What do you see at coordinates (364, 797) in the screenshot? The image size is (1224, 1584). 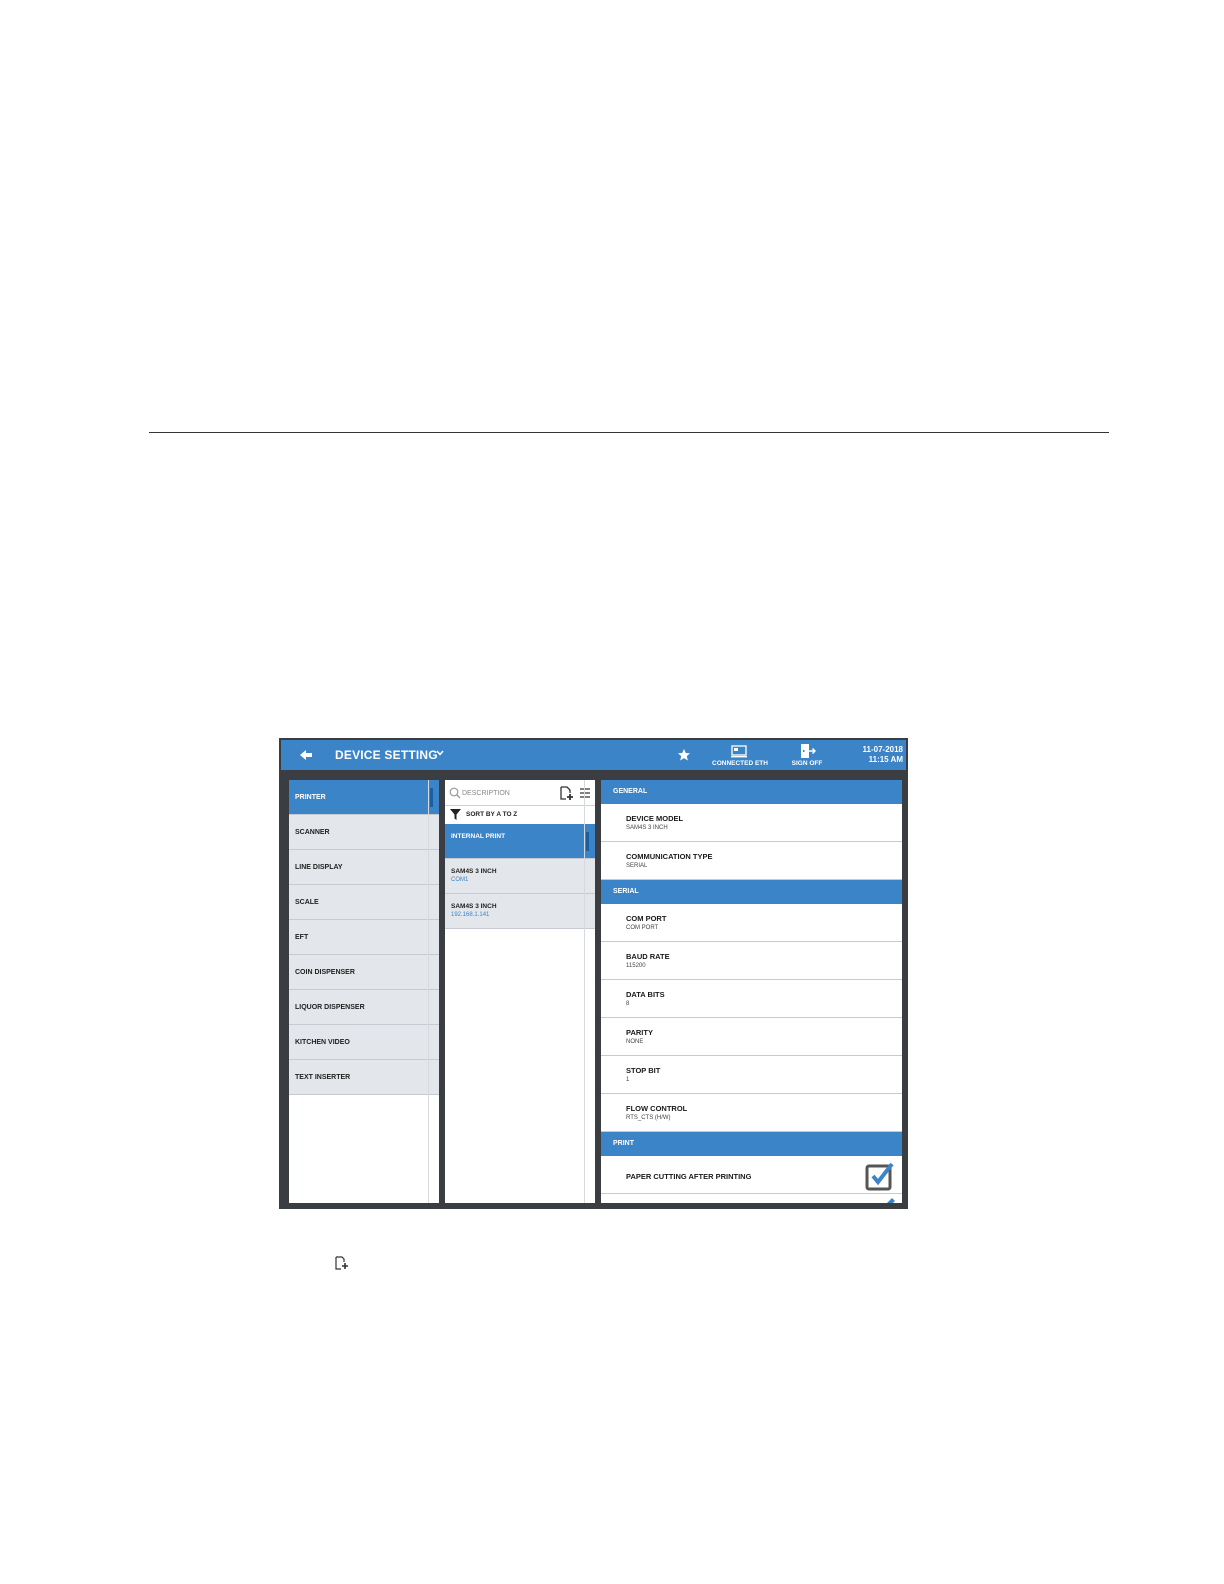 I see `category-item-printer: PRINTER` at bounding box center [364, 797].